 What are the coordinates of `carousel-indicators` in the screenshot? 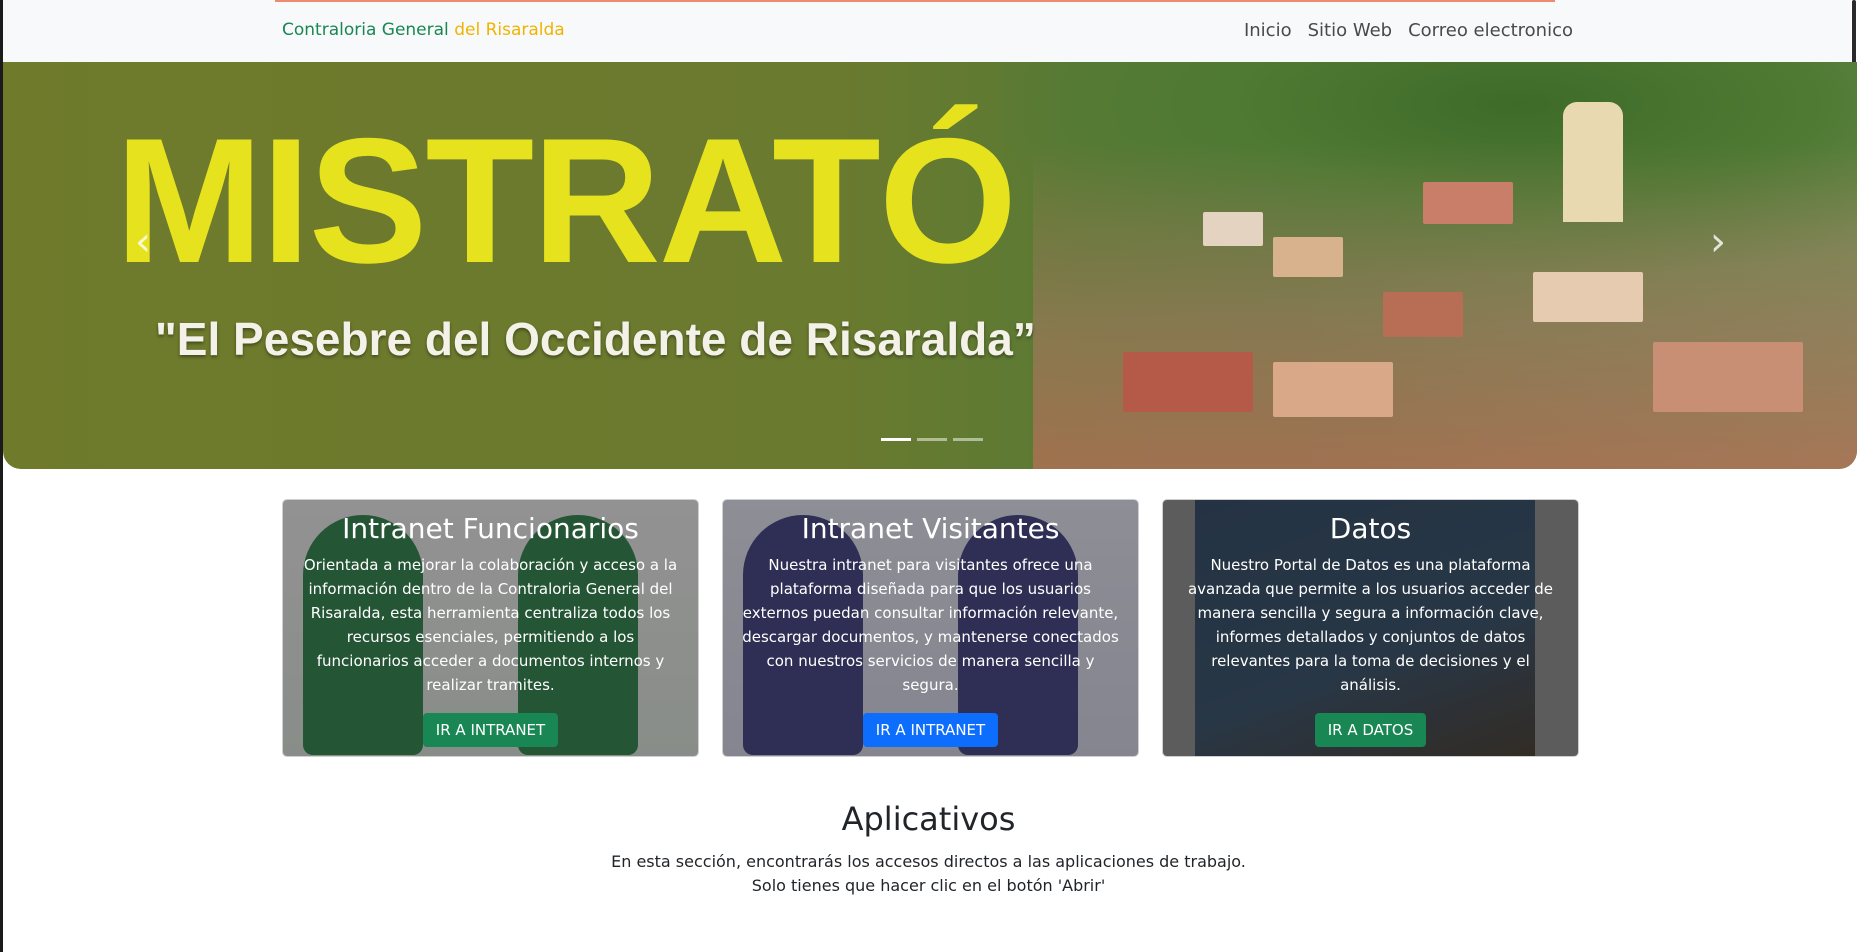 It's located at (932, 439).